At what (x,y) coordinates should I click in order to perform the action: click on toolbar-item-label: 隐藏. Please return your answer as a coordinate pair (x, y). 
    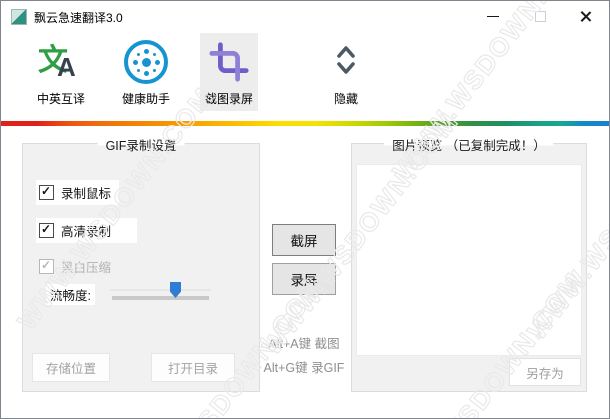
    Looking at the image, I should click on (345, 99).